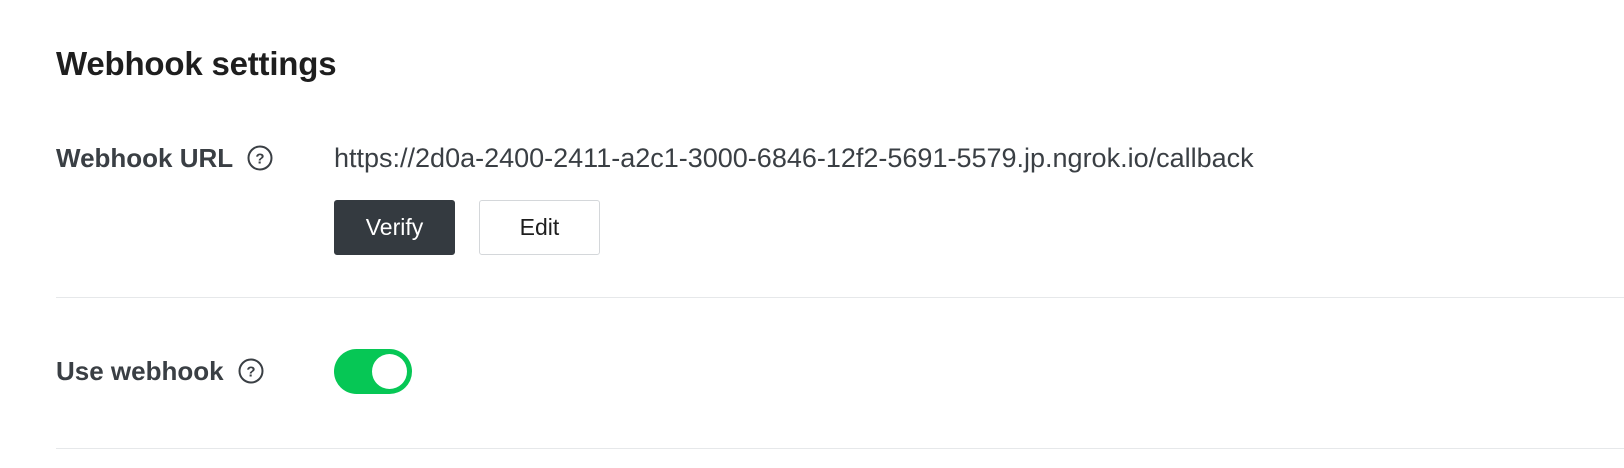 The height and width of the screenshot is (468, 1624). I want to click on use-webhook-label-group: Use webhook ?, so click(160, 371).